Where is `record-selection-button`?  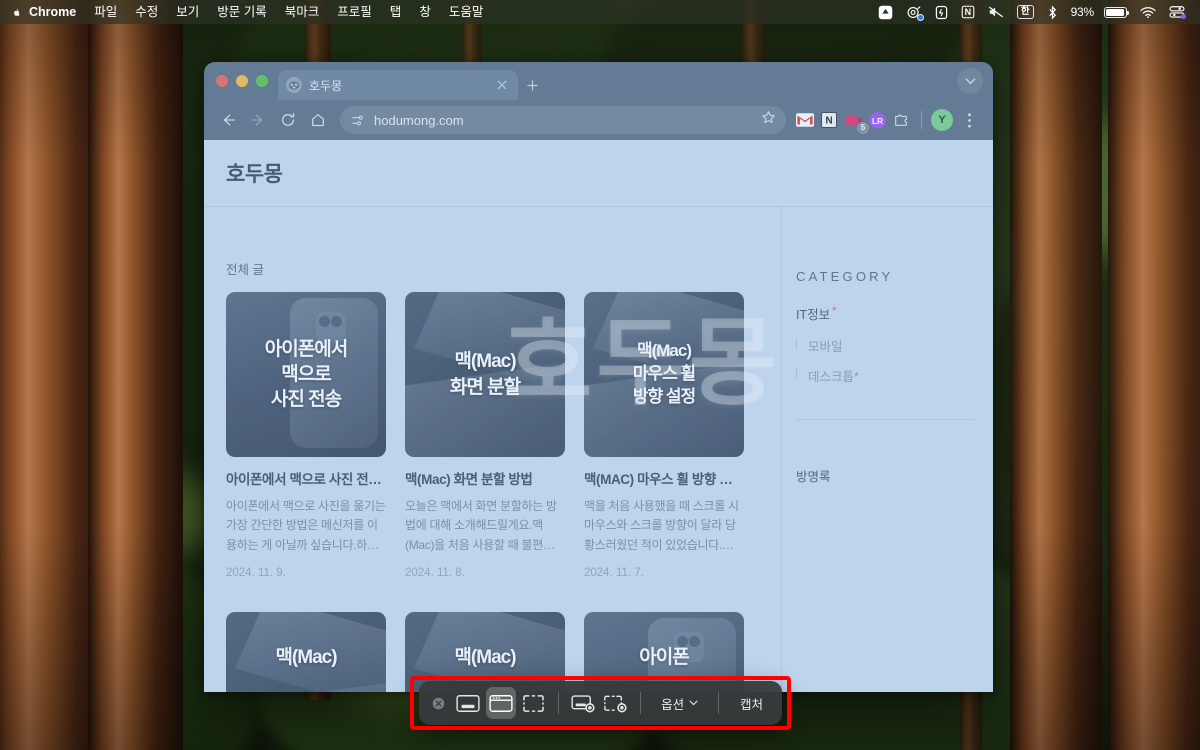
record-selection-button is located at coordinates (616, 703).